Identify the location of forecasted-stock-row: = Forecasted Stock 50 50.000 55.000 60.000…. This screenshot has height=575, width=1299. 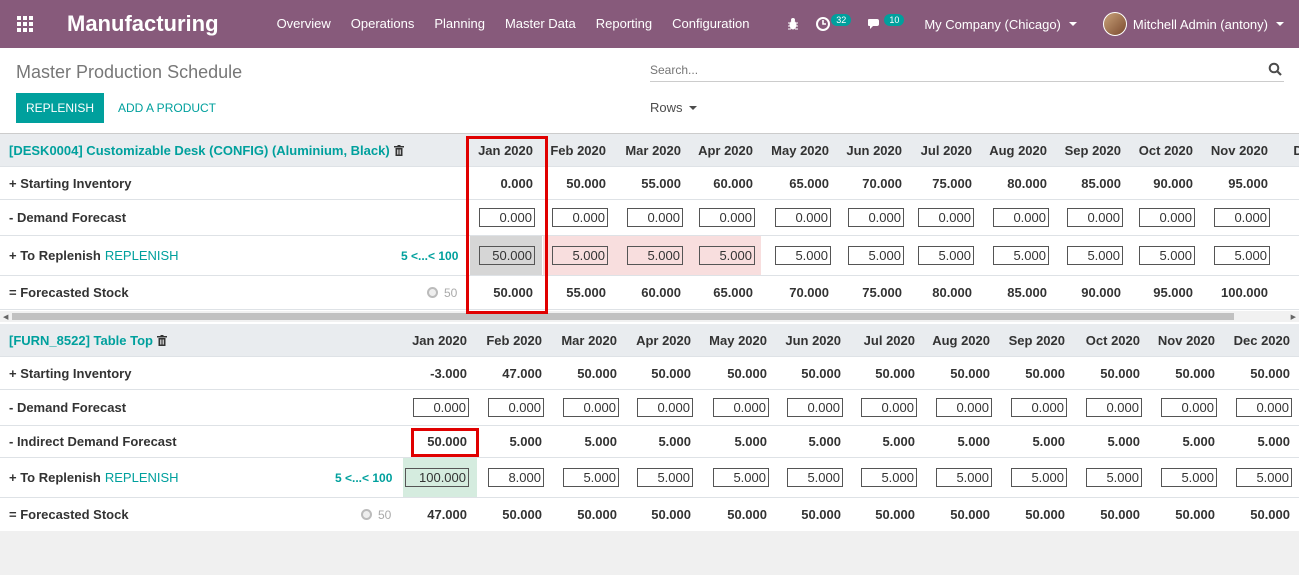
(649, 293).